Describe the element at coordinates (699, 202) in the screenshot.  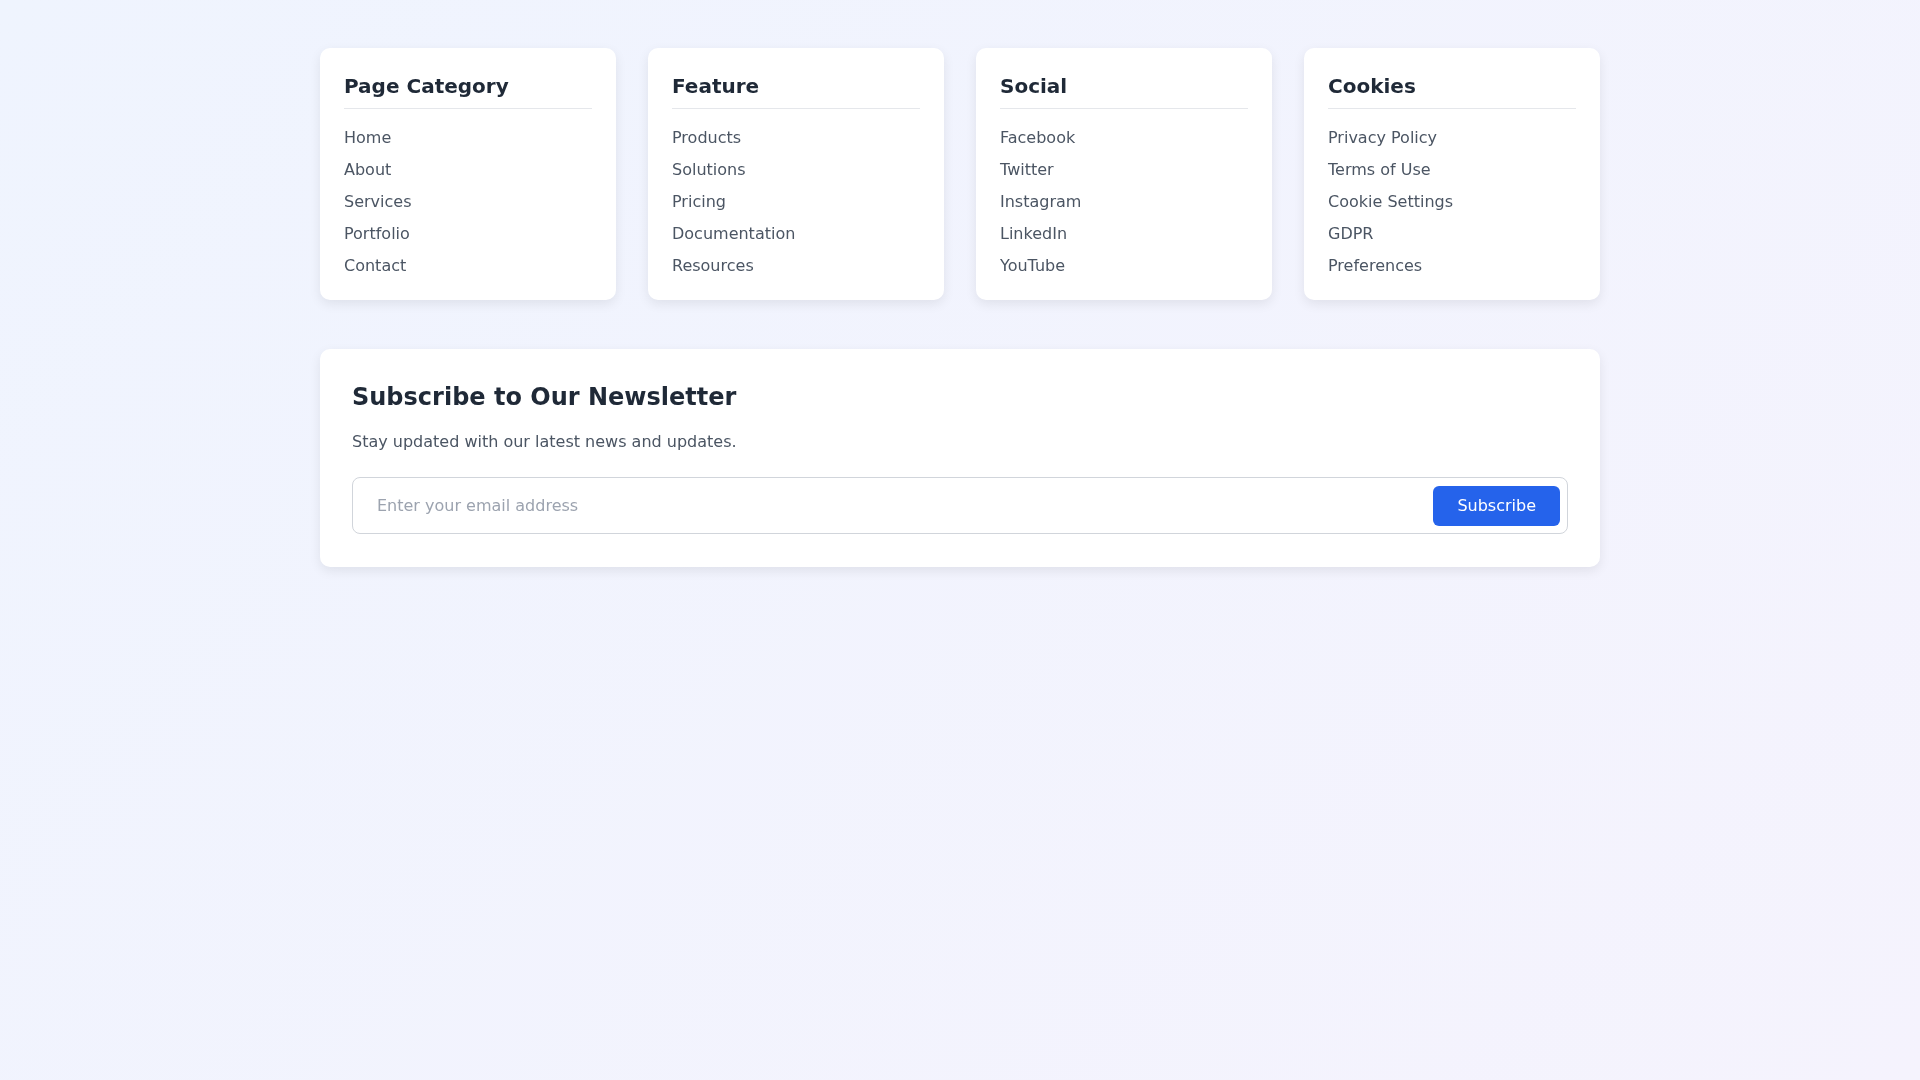
I see `footer-link: Pricing` at that location.